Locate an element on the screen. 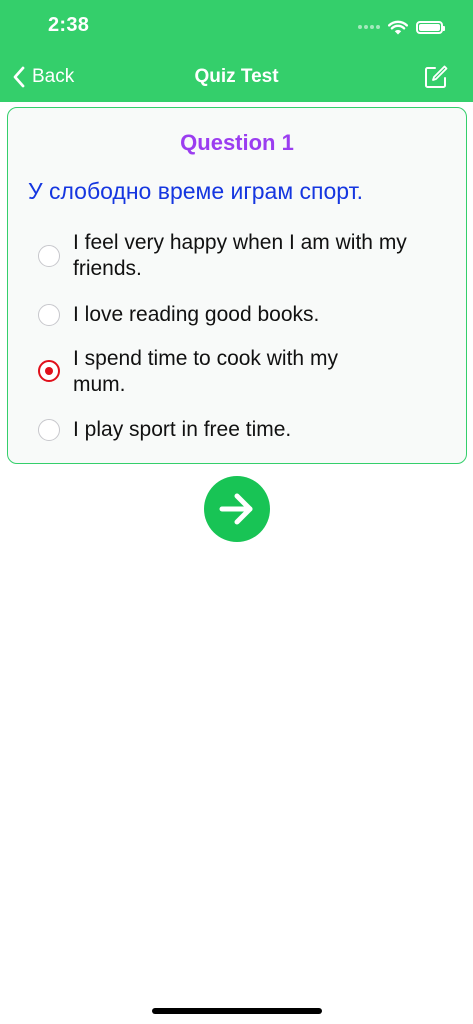 The image size is (473, 1024). arrow-right-icon is located at coordinates (236, 509).